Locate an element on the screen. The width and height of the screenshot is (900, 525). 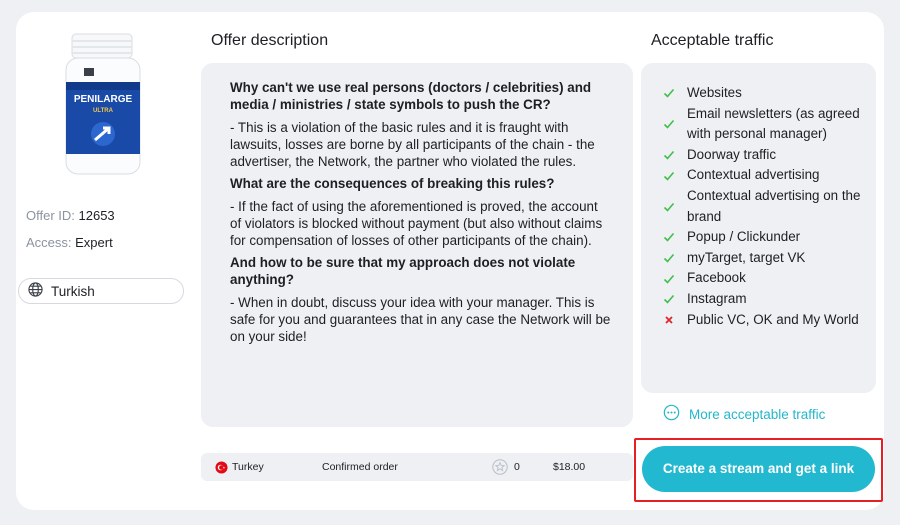
traffic-item: Contextual advertising is located at coordinates (764, 175).